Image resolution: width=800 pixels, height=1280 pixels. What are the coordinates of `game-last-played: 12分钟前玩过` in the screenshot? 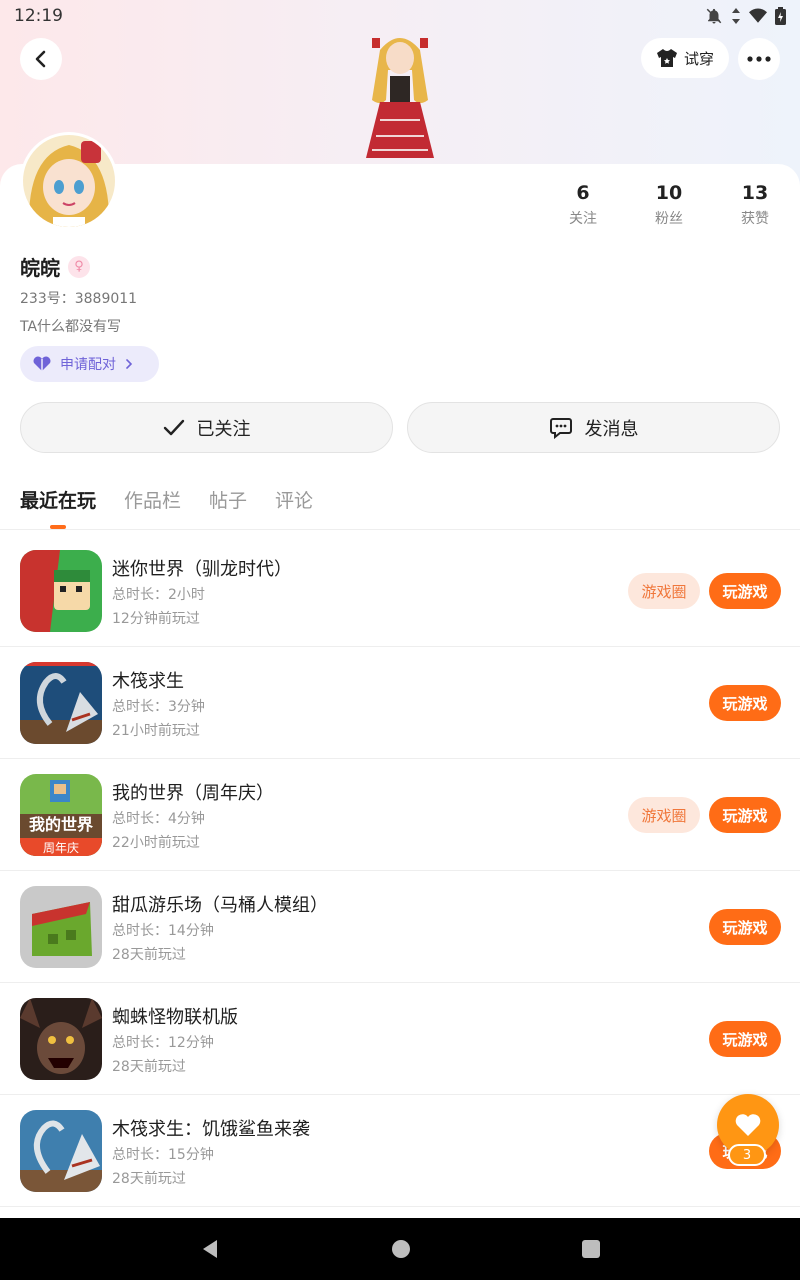 It's located at (156, 619).